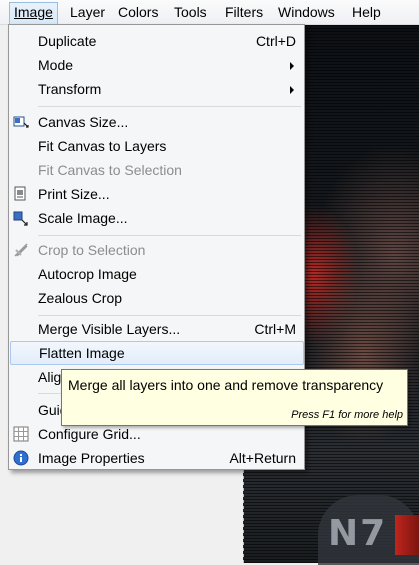 The width and height of the screenshot is (419, 565). What do you see at coordinates (110, 170) in the screenshot?
I see `menu-item-label: Fit Canvas to Selection` at bounding box center [110, 170].